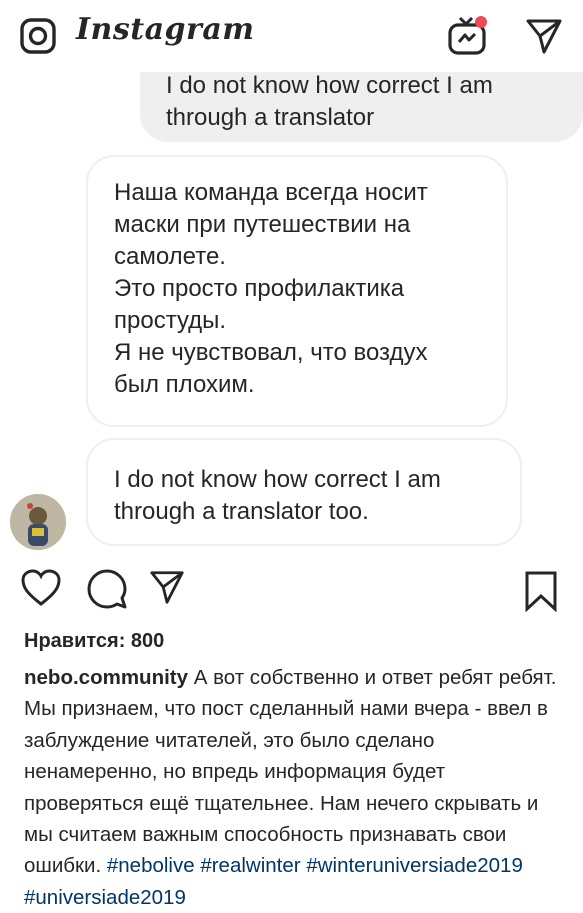 The height and width of the screenshot is (913, 583). Describe the element at coordinates (262, 224) in the screenshot. I see `message-line: маски при путешествии на` at that location.